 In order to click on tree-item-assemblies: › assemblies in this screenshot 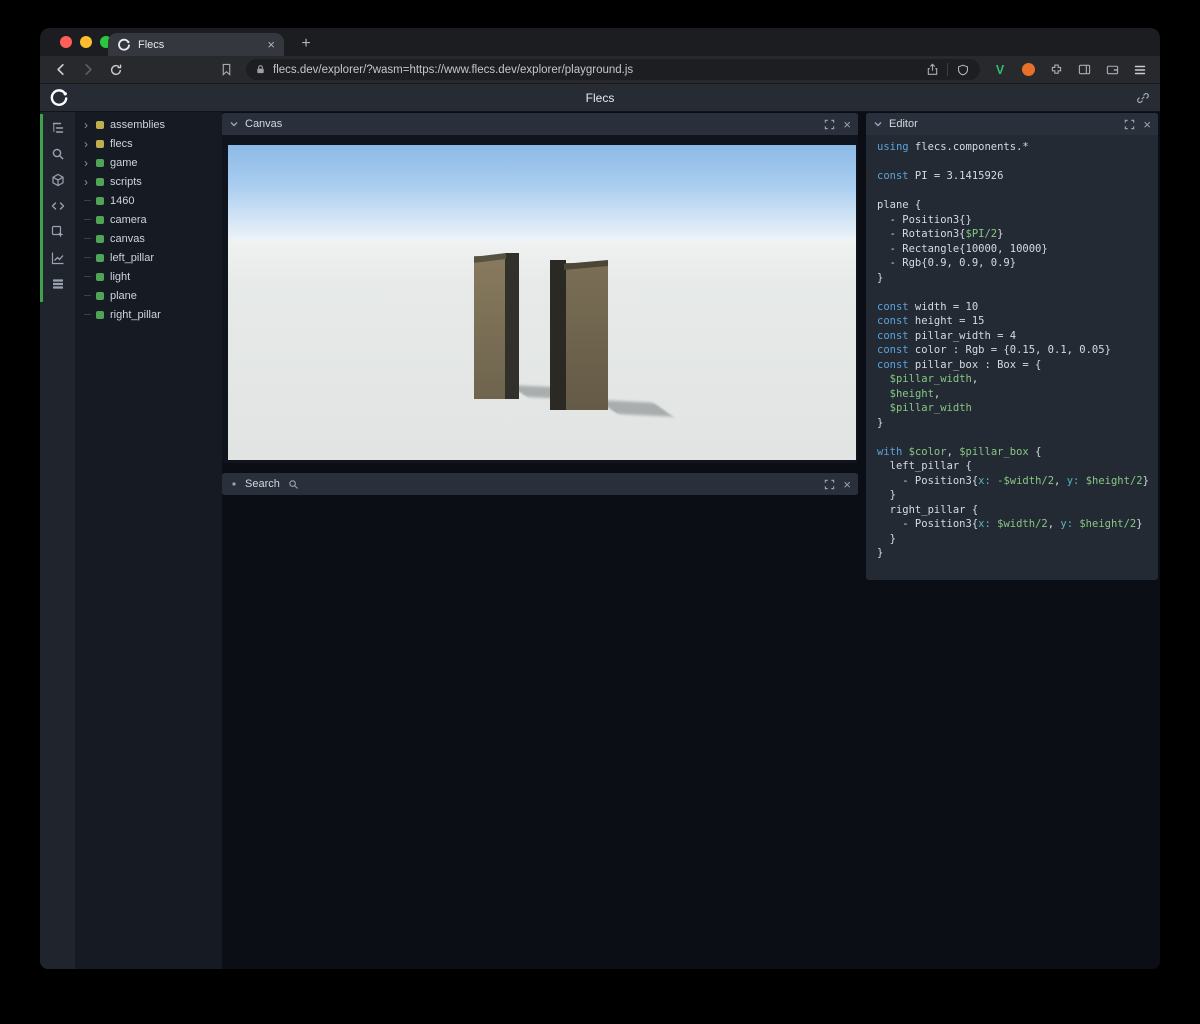, I will do `click(148, 124)`.